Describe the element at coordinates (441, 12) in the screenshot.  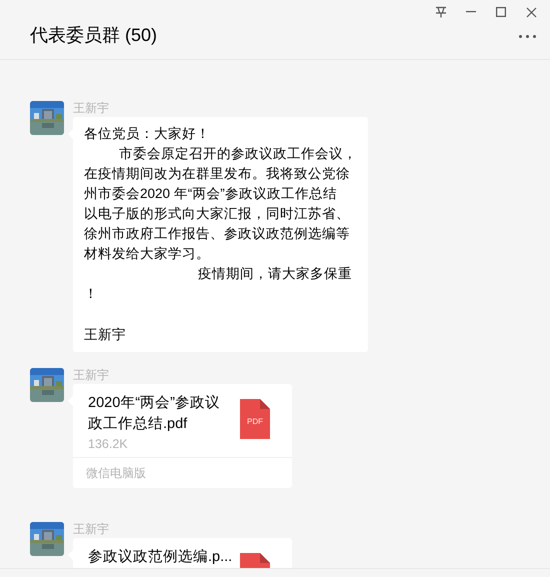
I see `pin-icon` at that location.